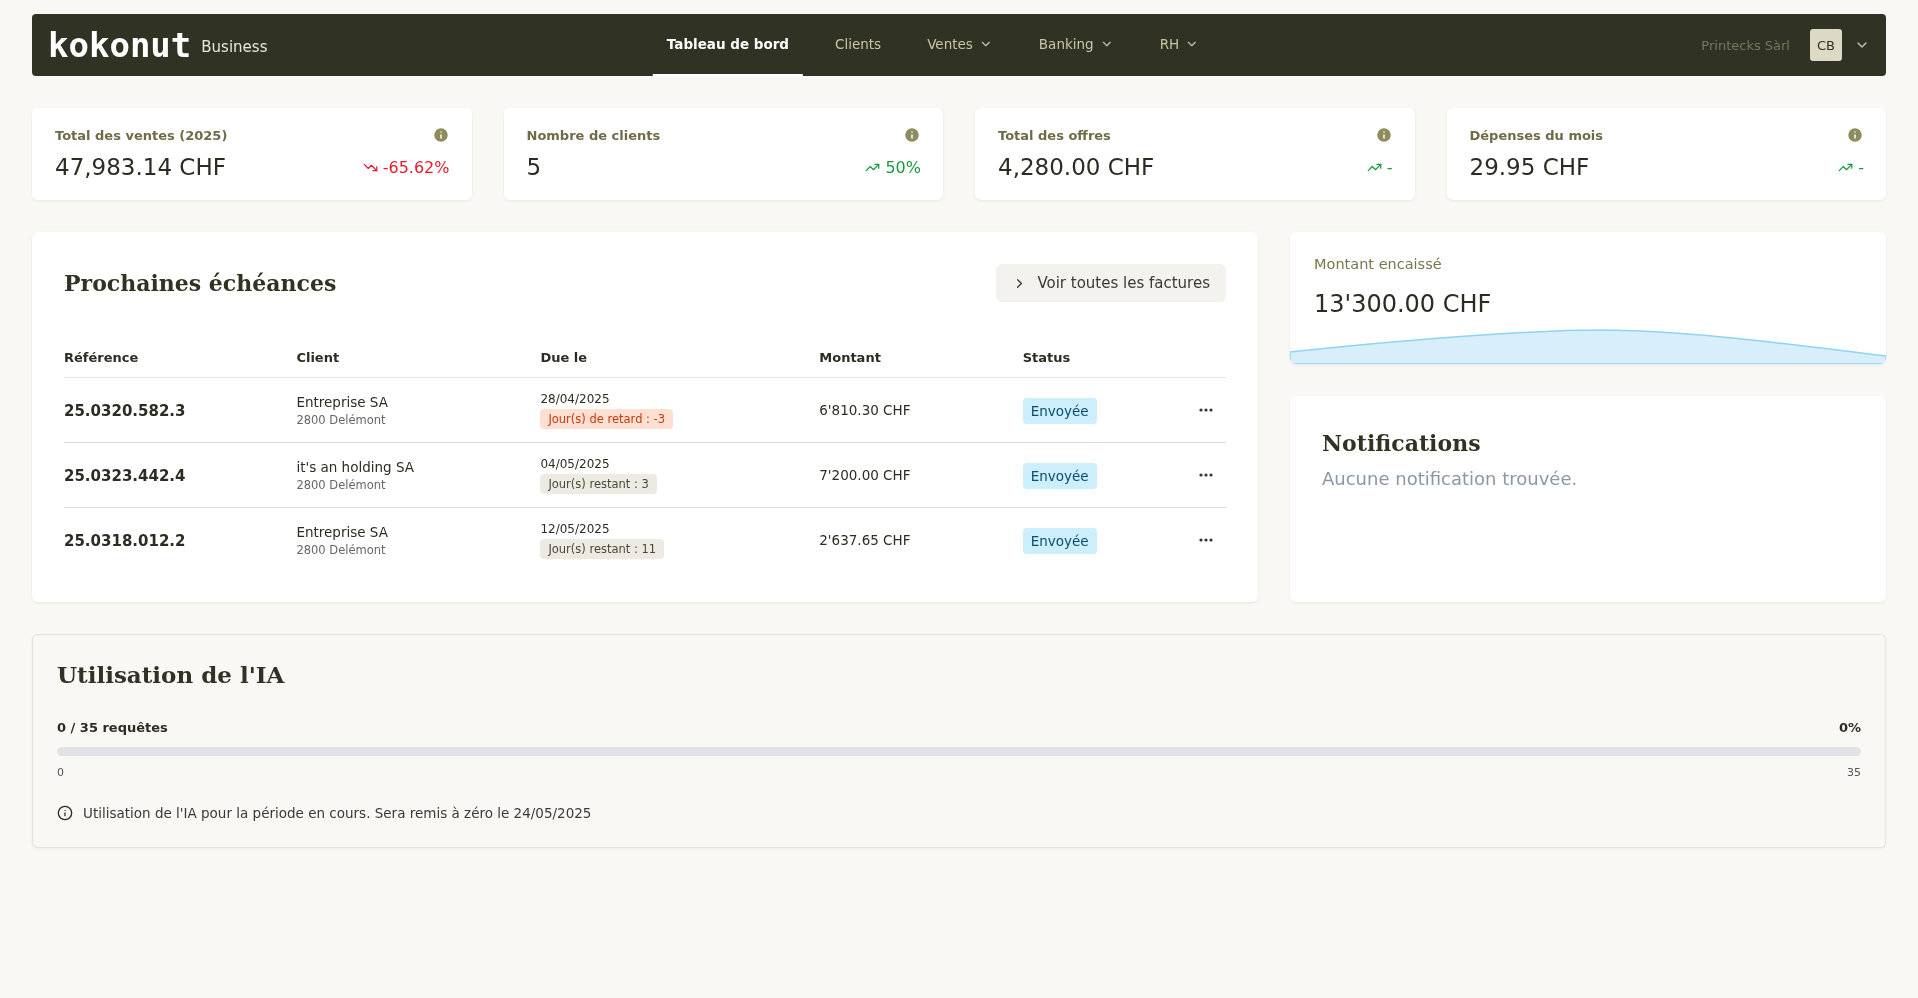  I want to click on nav-tab: RH, so click(1179, 45).